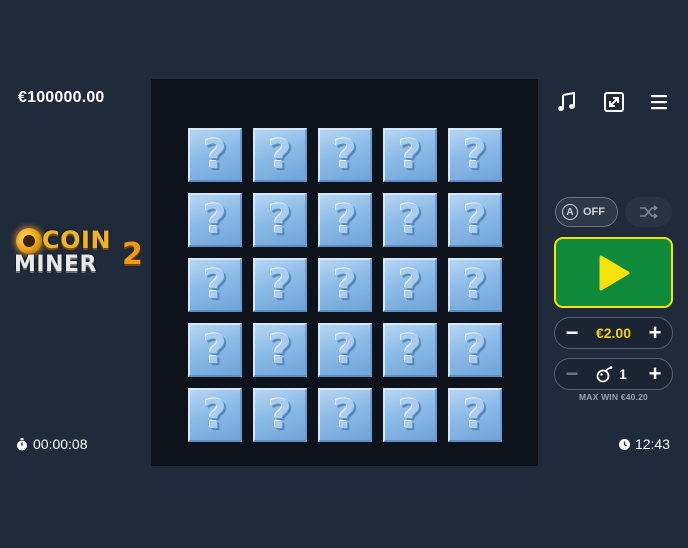 This screenshot has width=688, height=548. I want to click on logo-word-coin: COIN, so click(77, 240).